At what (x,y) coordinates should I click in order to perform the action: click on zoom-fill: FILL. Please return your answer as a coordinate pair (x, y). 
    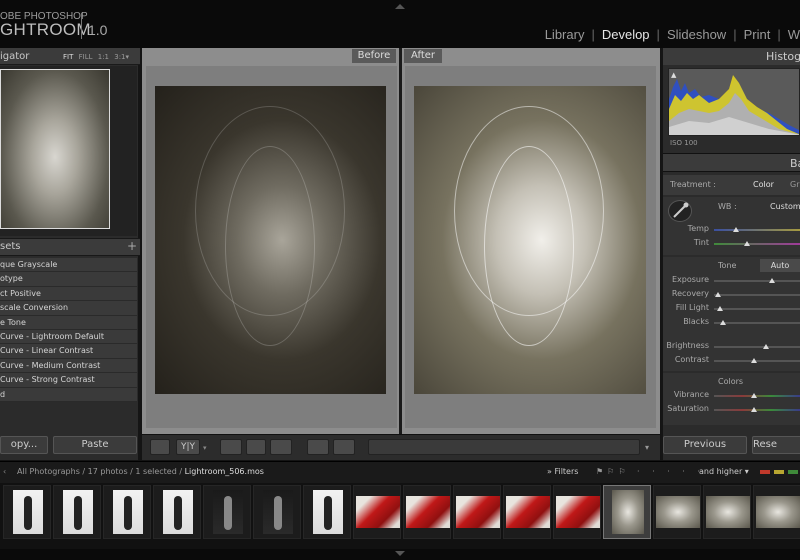
    Looking at the image, I should click on (86, 57).